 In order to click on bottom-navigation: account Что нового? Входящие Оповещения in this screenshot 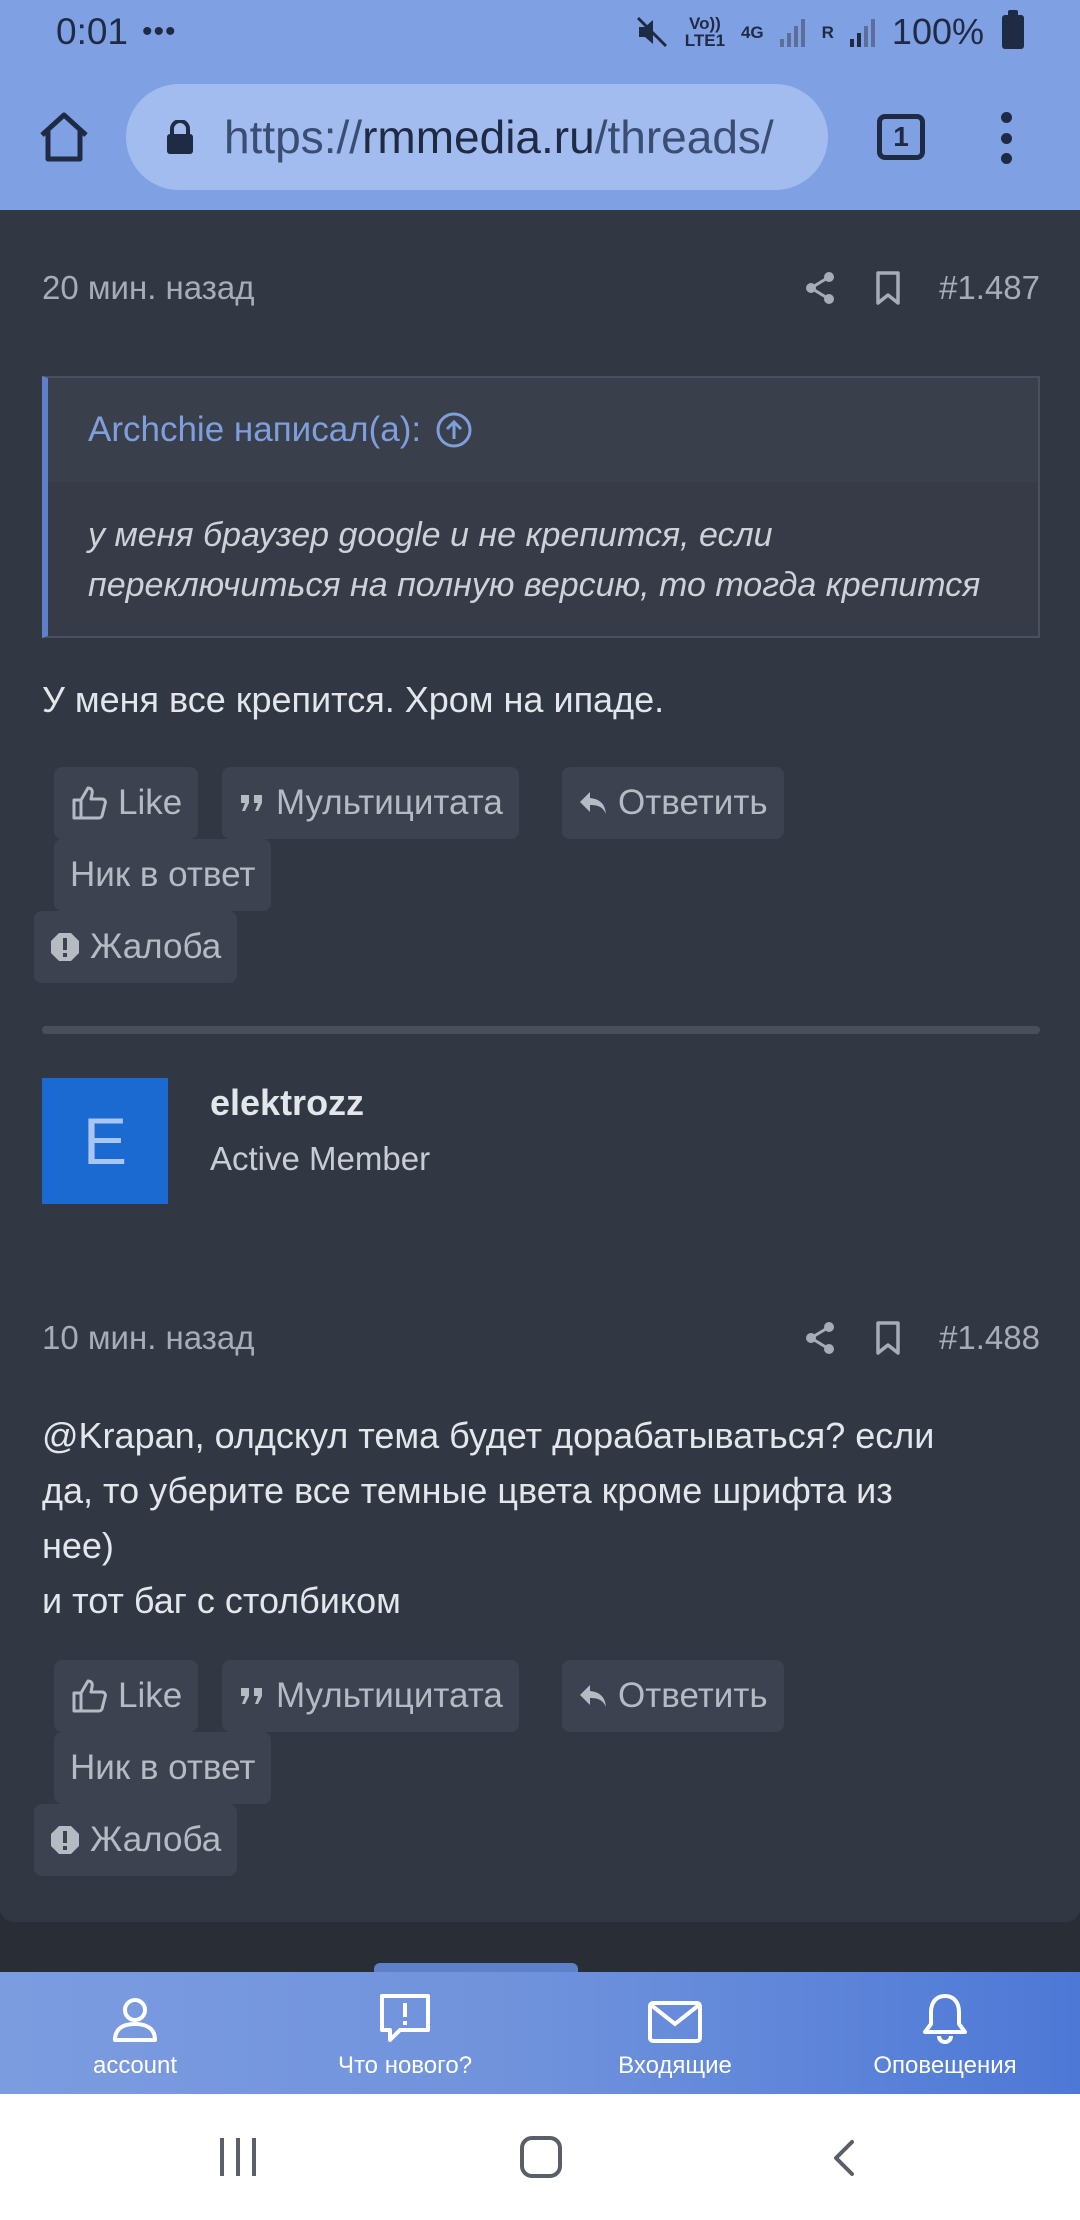, I will do `click(540, 2033)`.